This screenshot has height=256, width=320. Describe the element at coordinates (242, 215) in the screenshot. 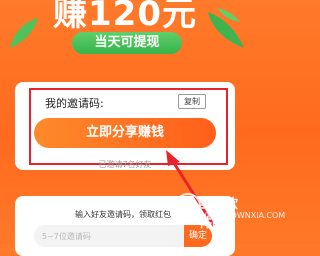

I see `watermark-url: WWW.DOWNXIA.COM` at that location.